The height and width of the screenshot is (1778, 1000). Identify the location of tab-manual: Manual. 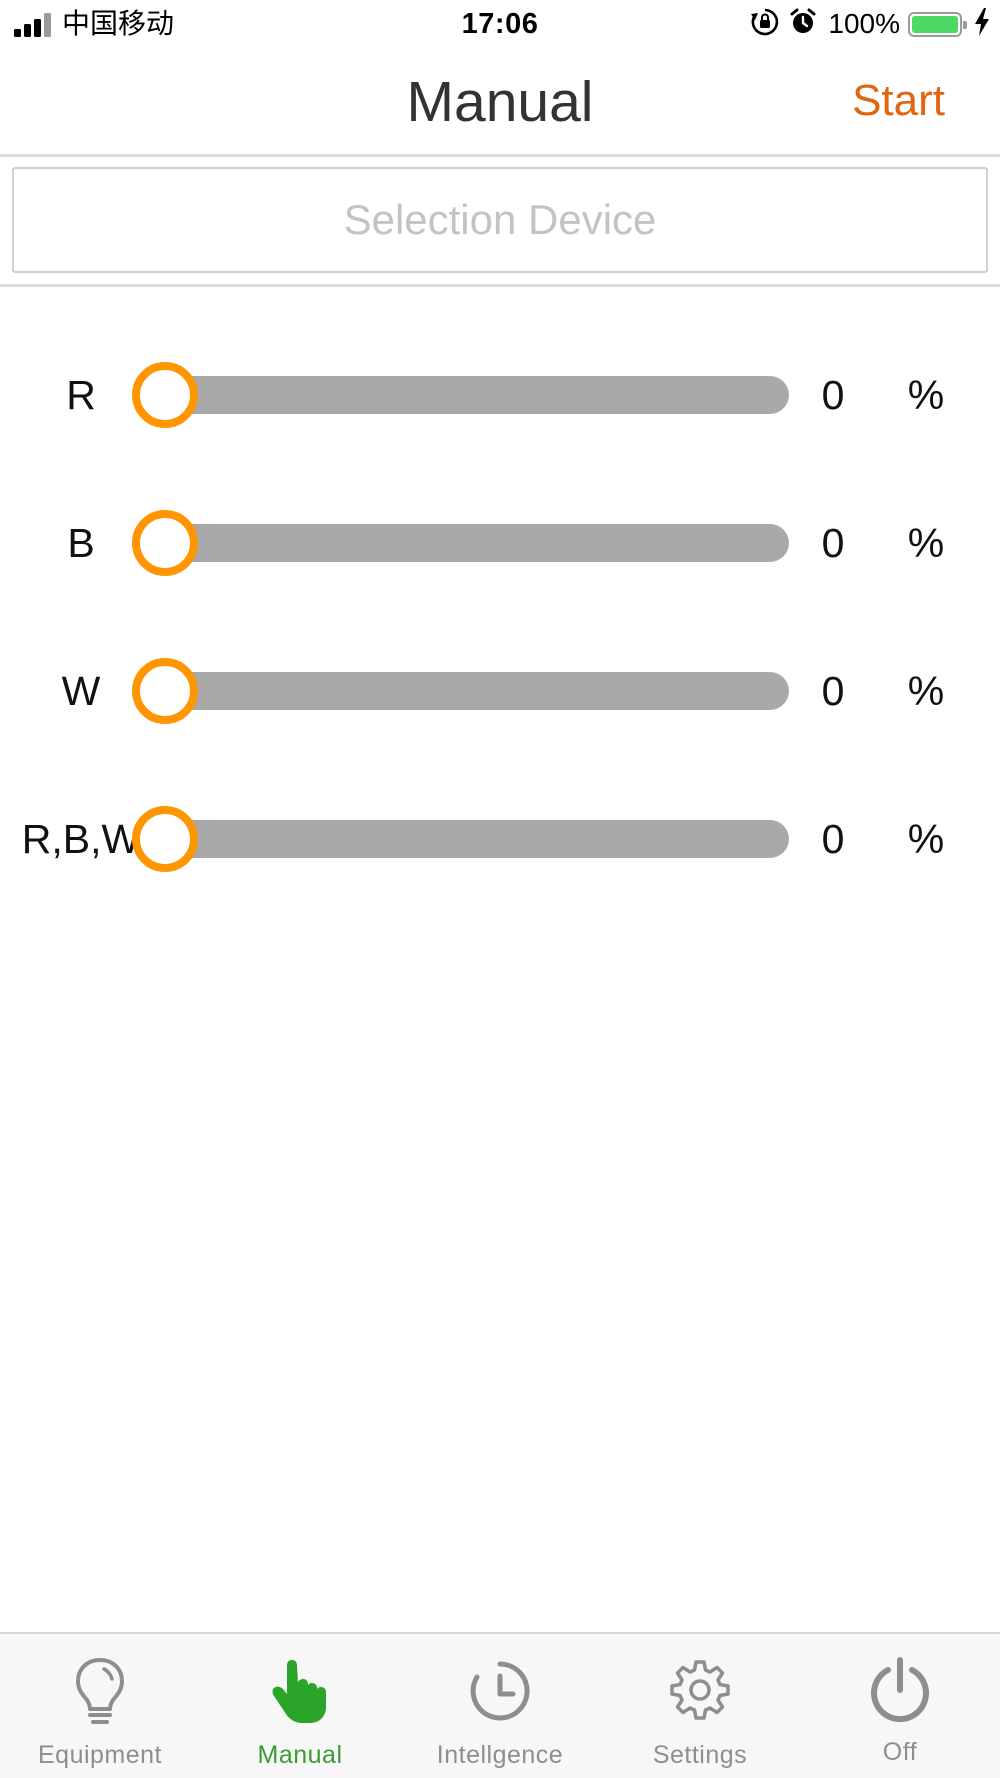
(300, 1706).